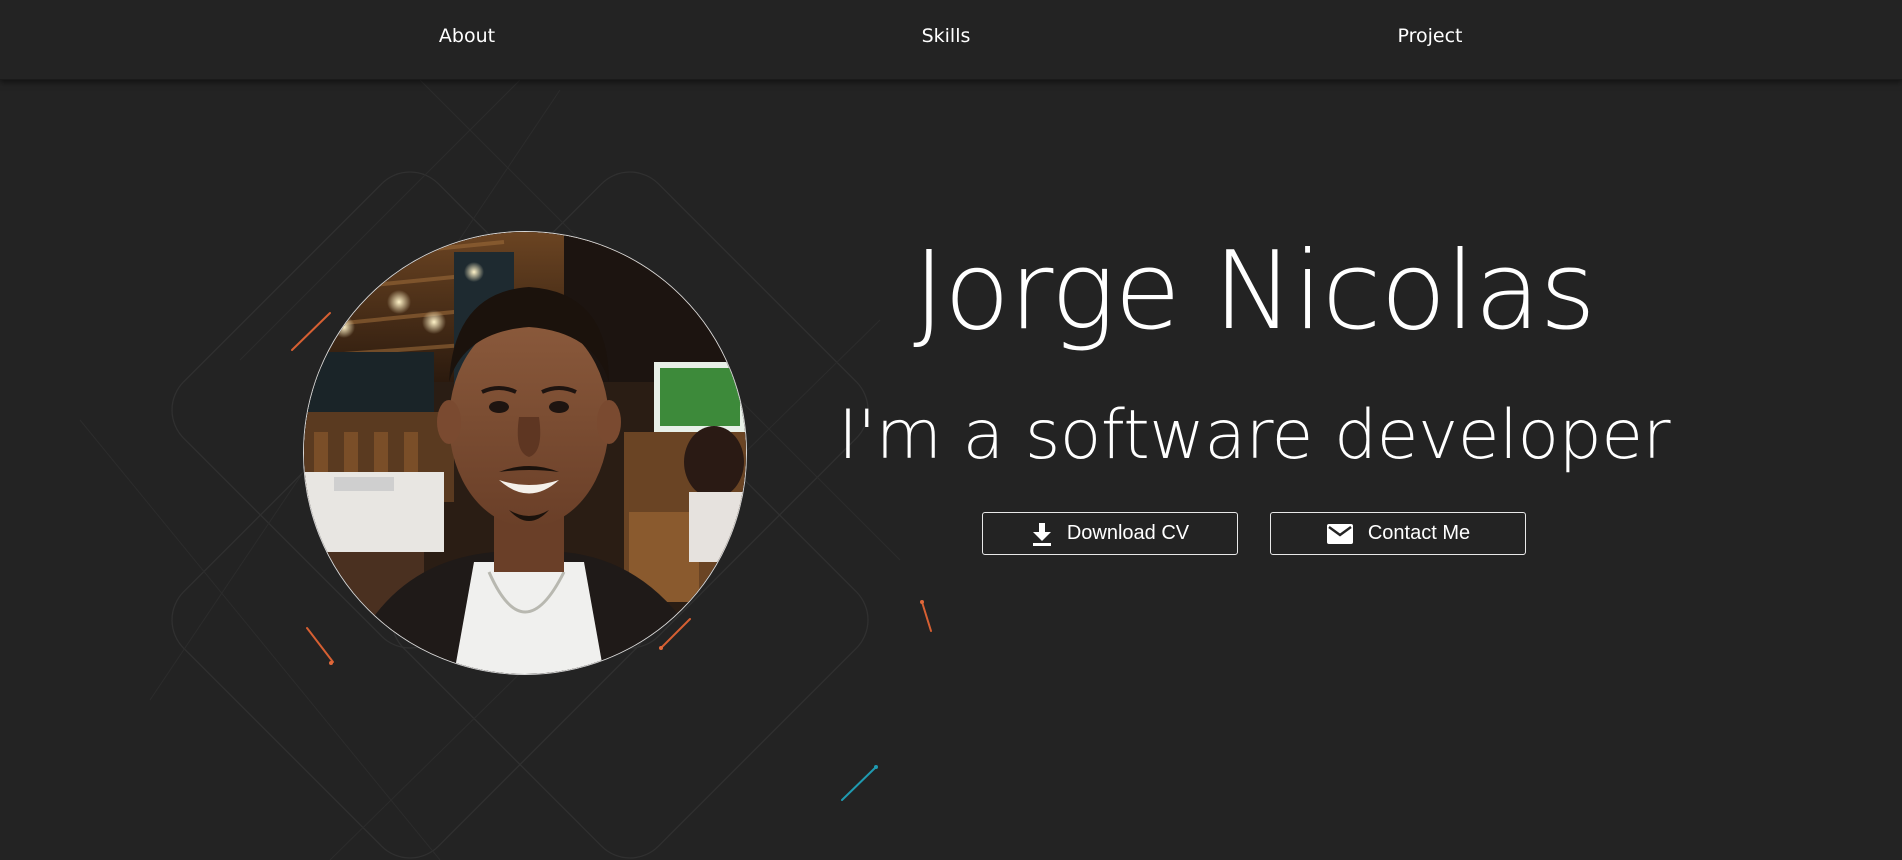 Image resolution: width=1902 pixels, height=860 pixels. I want to click on contact-me-label: Contact Me, so click(1419, 533).